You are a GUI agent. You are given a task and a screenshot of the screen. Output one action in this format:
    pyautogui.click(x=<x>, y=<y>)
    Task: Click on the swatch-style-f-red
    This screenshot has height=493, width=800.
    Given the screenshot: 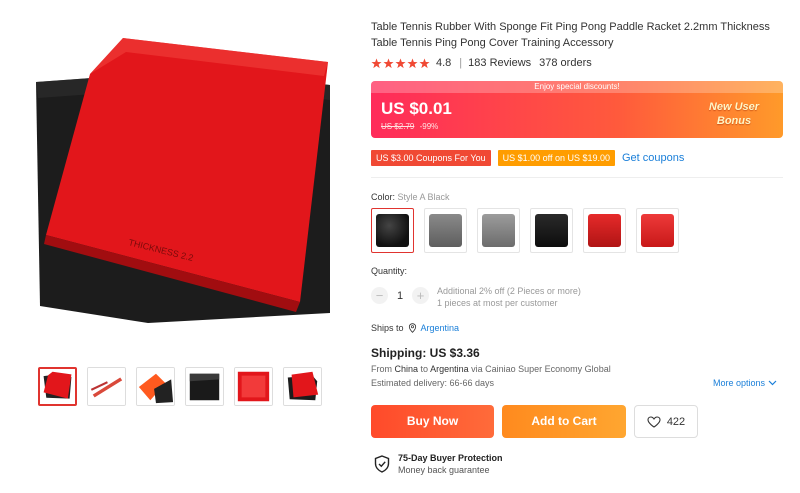 What is the action you would take?
    pyautogui.click(x=657, y=230)
    